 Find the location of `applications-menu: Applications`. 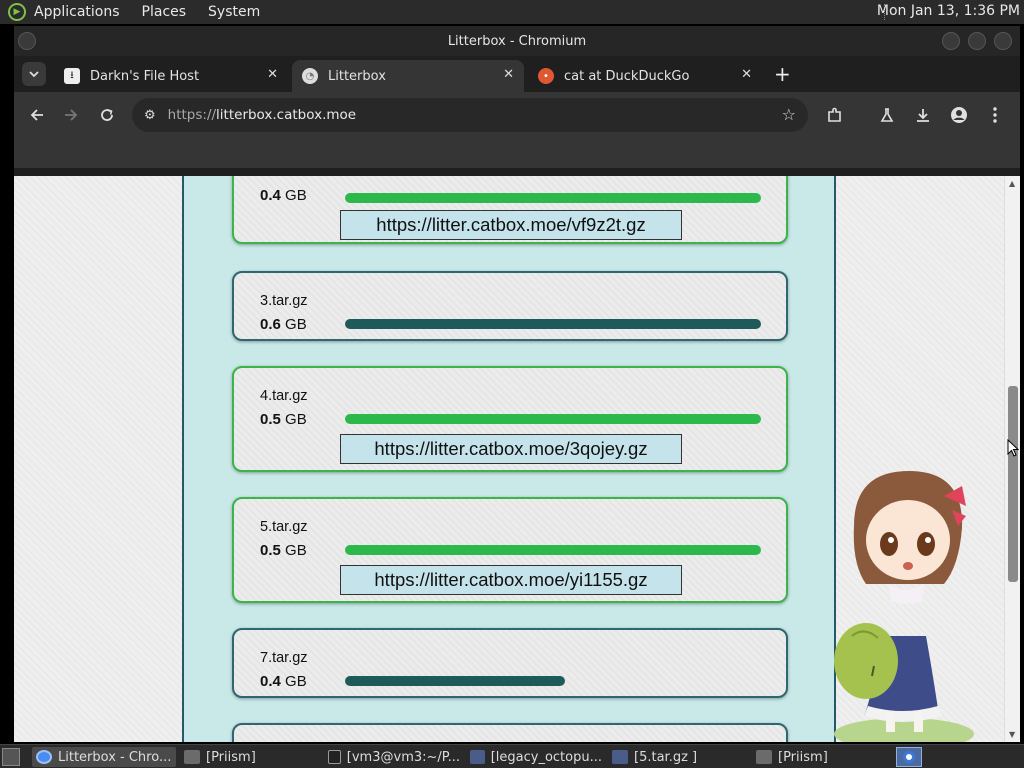

applications-menu: Applications is located at coordinates (77, 12).